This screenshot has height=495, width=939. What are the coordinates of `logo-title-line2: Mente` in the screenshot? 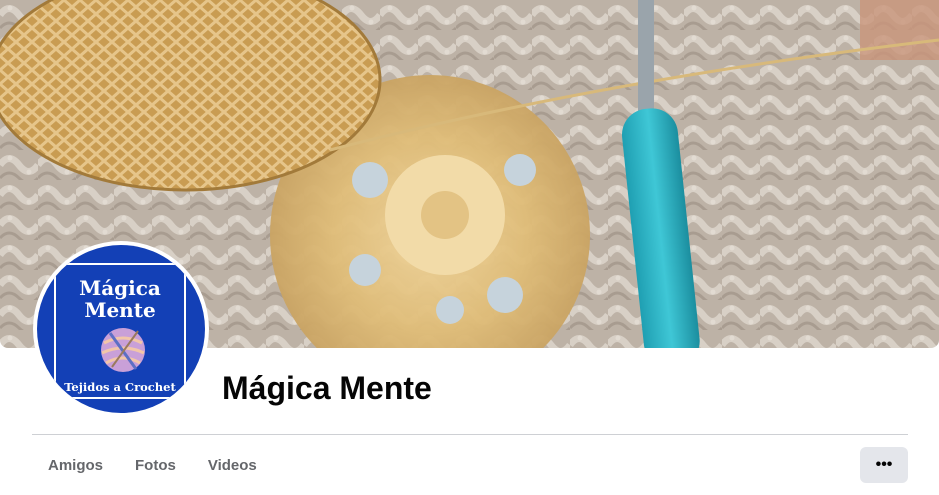 It's located at (120, 310).